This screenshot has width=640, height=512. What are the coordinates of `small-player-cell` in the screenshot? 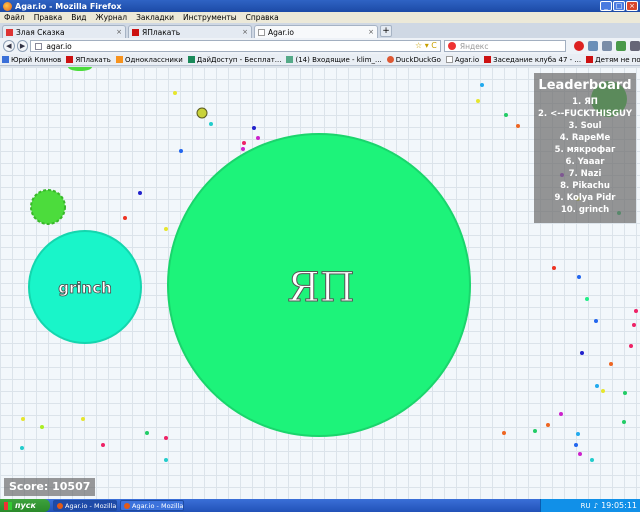 It's located at (202, 113).